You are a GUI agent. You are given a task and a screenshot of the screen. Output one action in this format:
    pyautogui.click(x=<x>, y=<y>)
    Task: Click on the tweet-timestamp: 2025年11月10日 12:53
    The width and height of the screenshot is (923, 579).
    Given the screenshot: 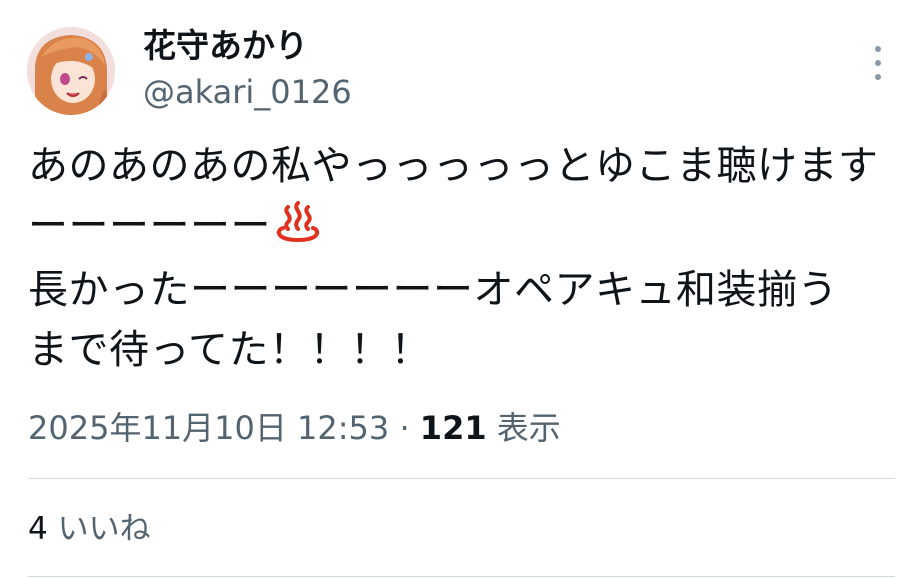 What is the action you would take?
    pyautogui.click(x=208, y=428)
    